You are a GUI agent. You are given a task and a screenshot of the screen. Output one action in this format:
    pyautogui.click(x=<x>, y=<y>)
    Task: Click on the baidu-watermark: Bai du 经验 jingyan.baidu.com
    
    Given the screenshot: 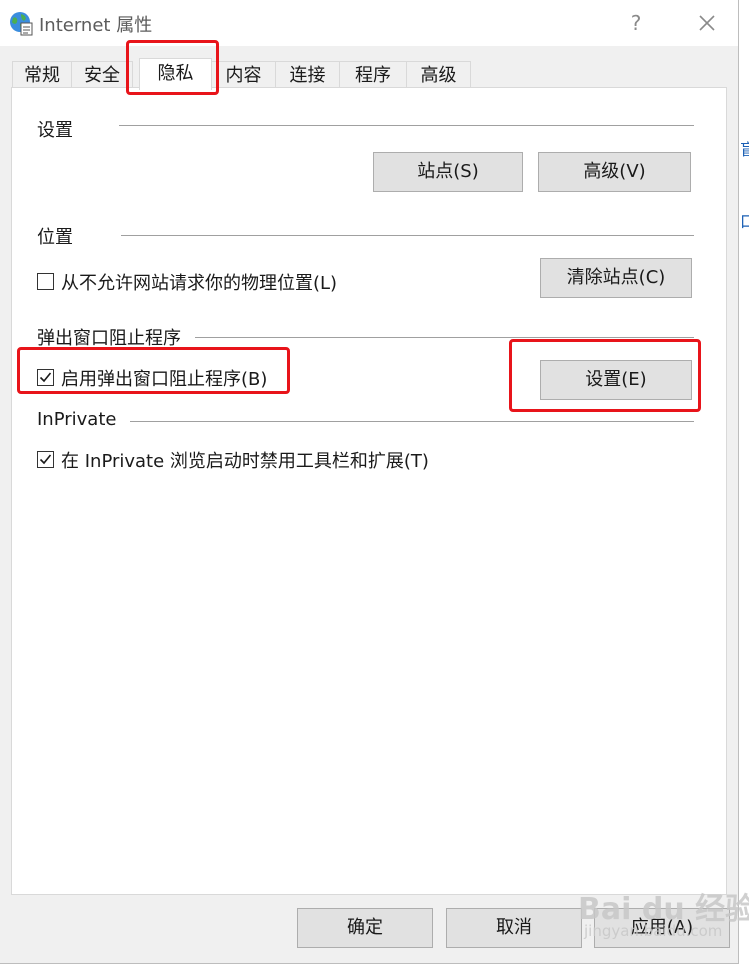 What is the action you would take?
    pyautogui.click(x=663, y=915)
    